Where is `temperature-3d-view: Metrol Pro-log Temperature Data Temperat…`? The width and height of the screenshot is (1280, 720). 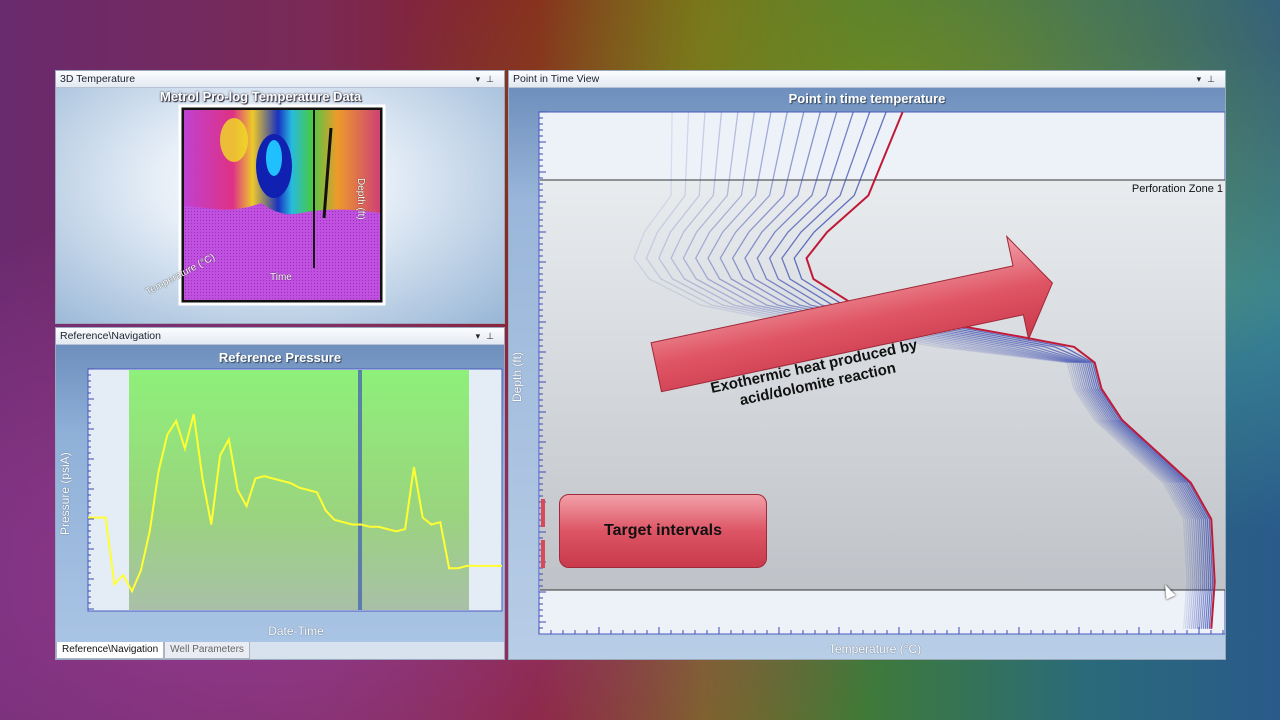 temperature-3d-view: Metrol Pro-log Temperature Data Temperat… is located at coordinates (280, 205).